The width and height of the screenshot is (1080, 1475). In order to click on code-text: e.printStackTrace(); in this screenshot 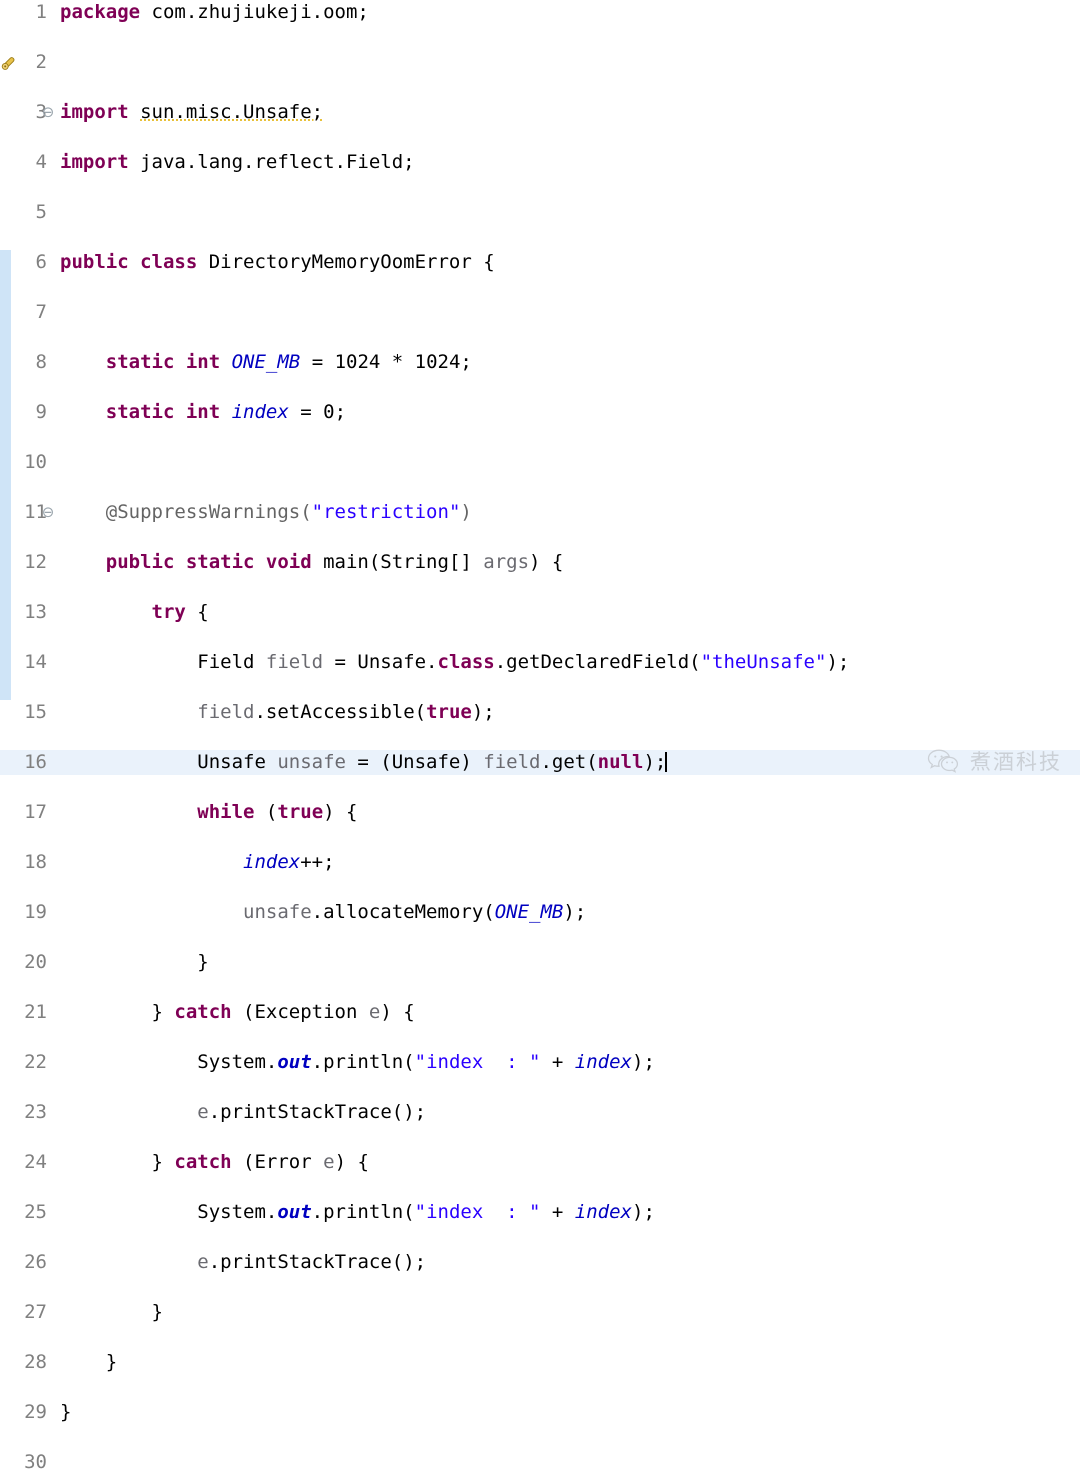, I will do `click(243, 1262)`.